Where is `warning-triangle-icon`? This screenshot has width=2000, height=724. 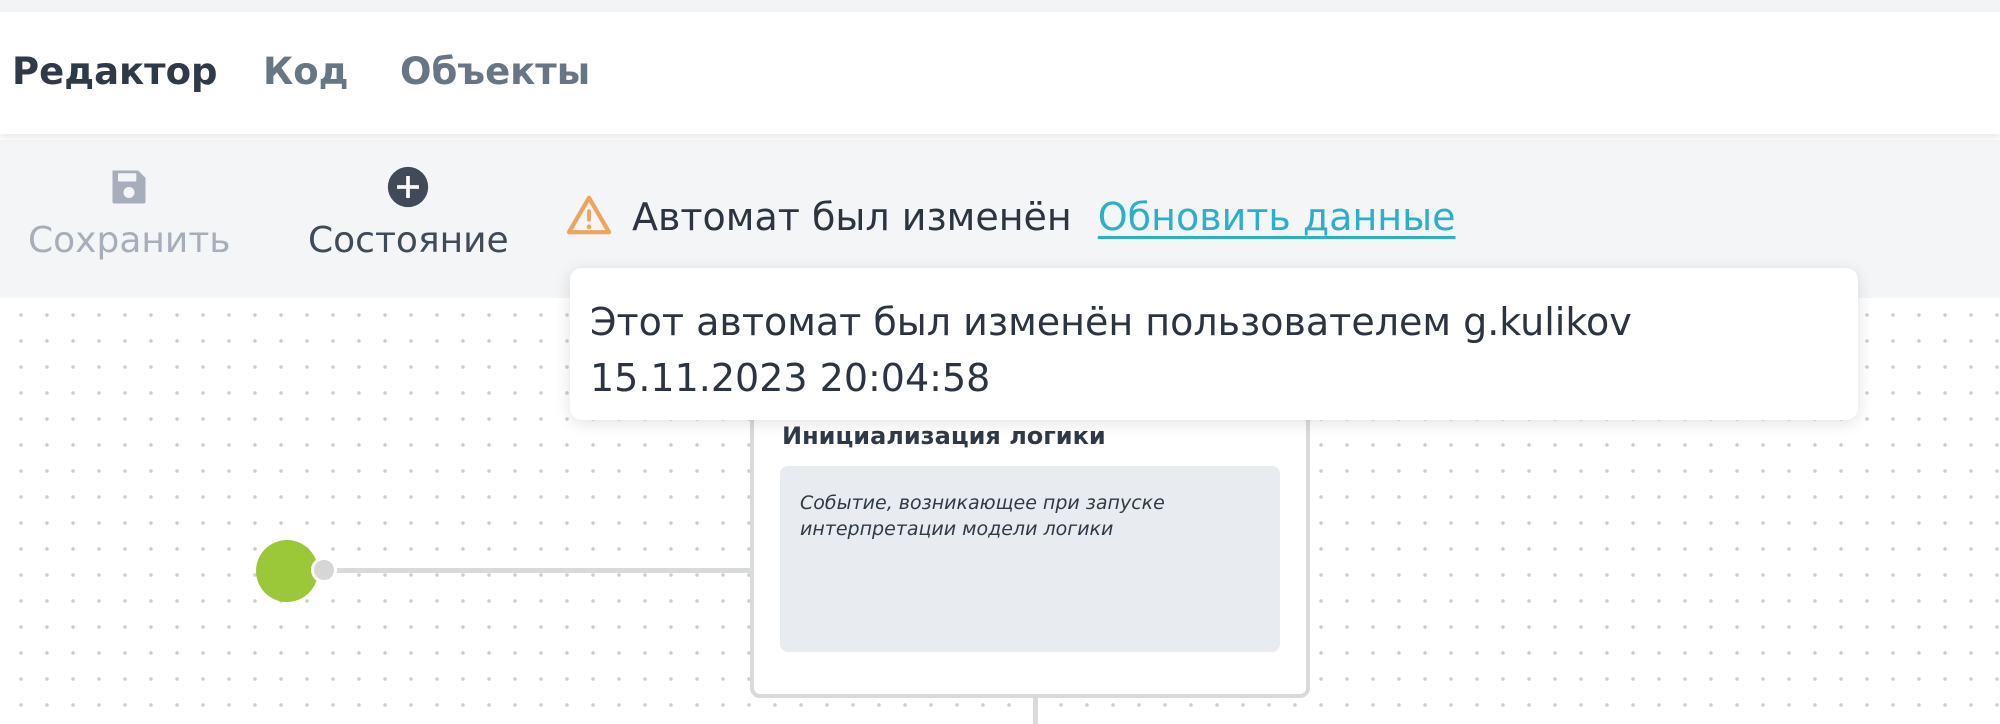
warning-triangle-icon is located at coordinates (589, 217).